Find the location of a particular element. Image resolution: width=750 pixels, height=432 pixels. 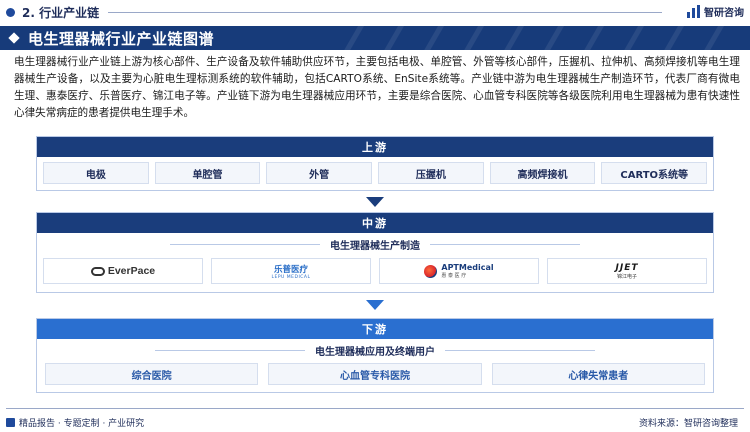

upstream-items: 电极 单腔管 外管 压握机 高频焊接机 CARTO系统等 is located at coordinates (375, 173).